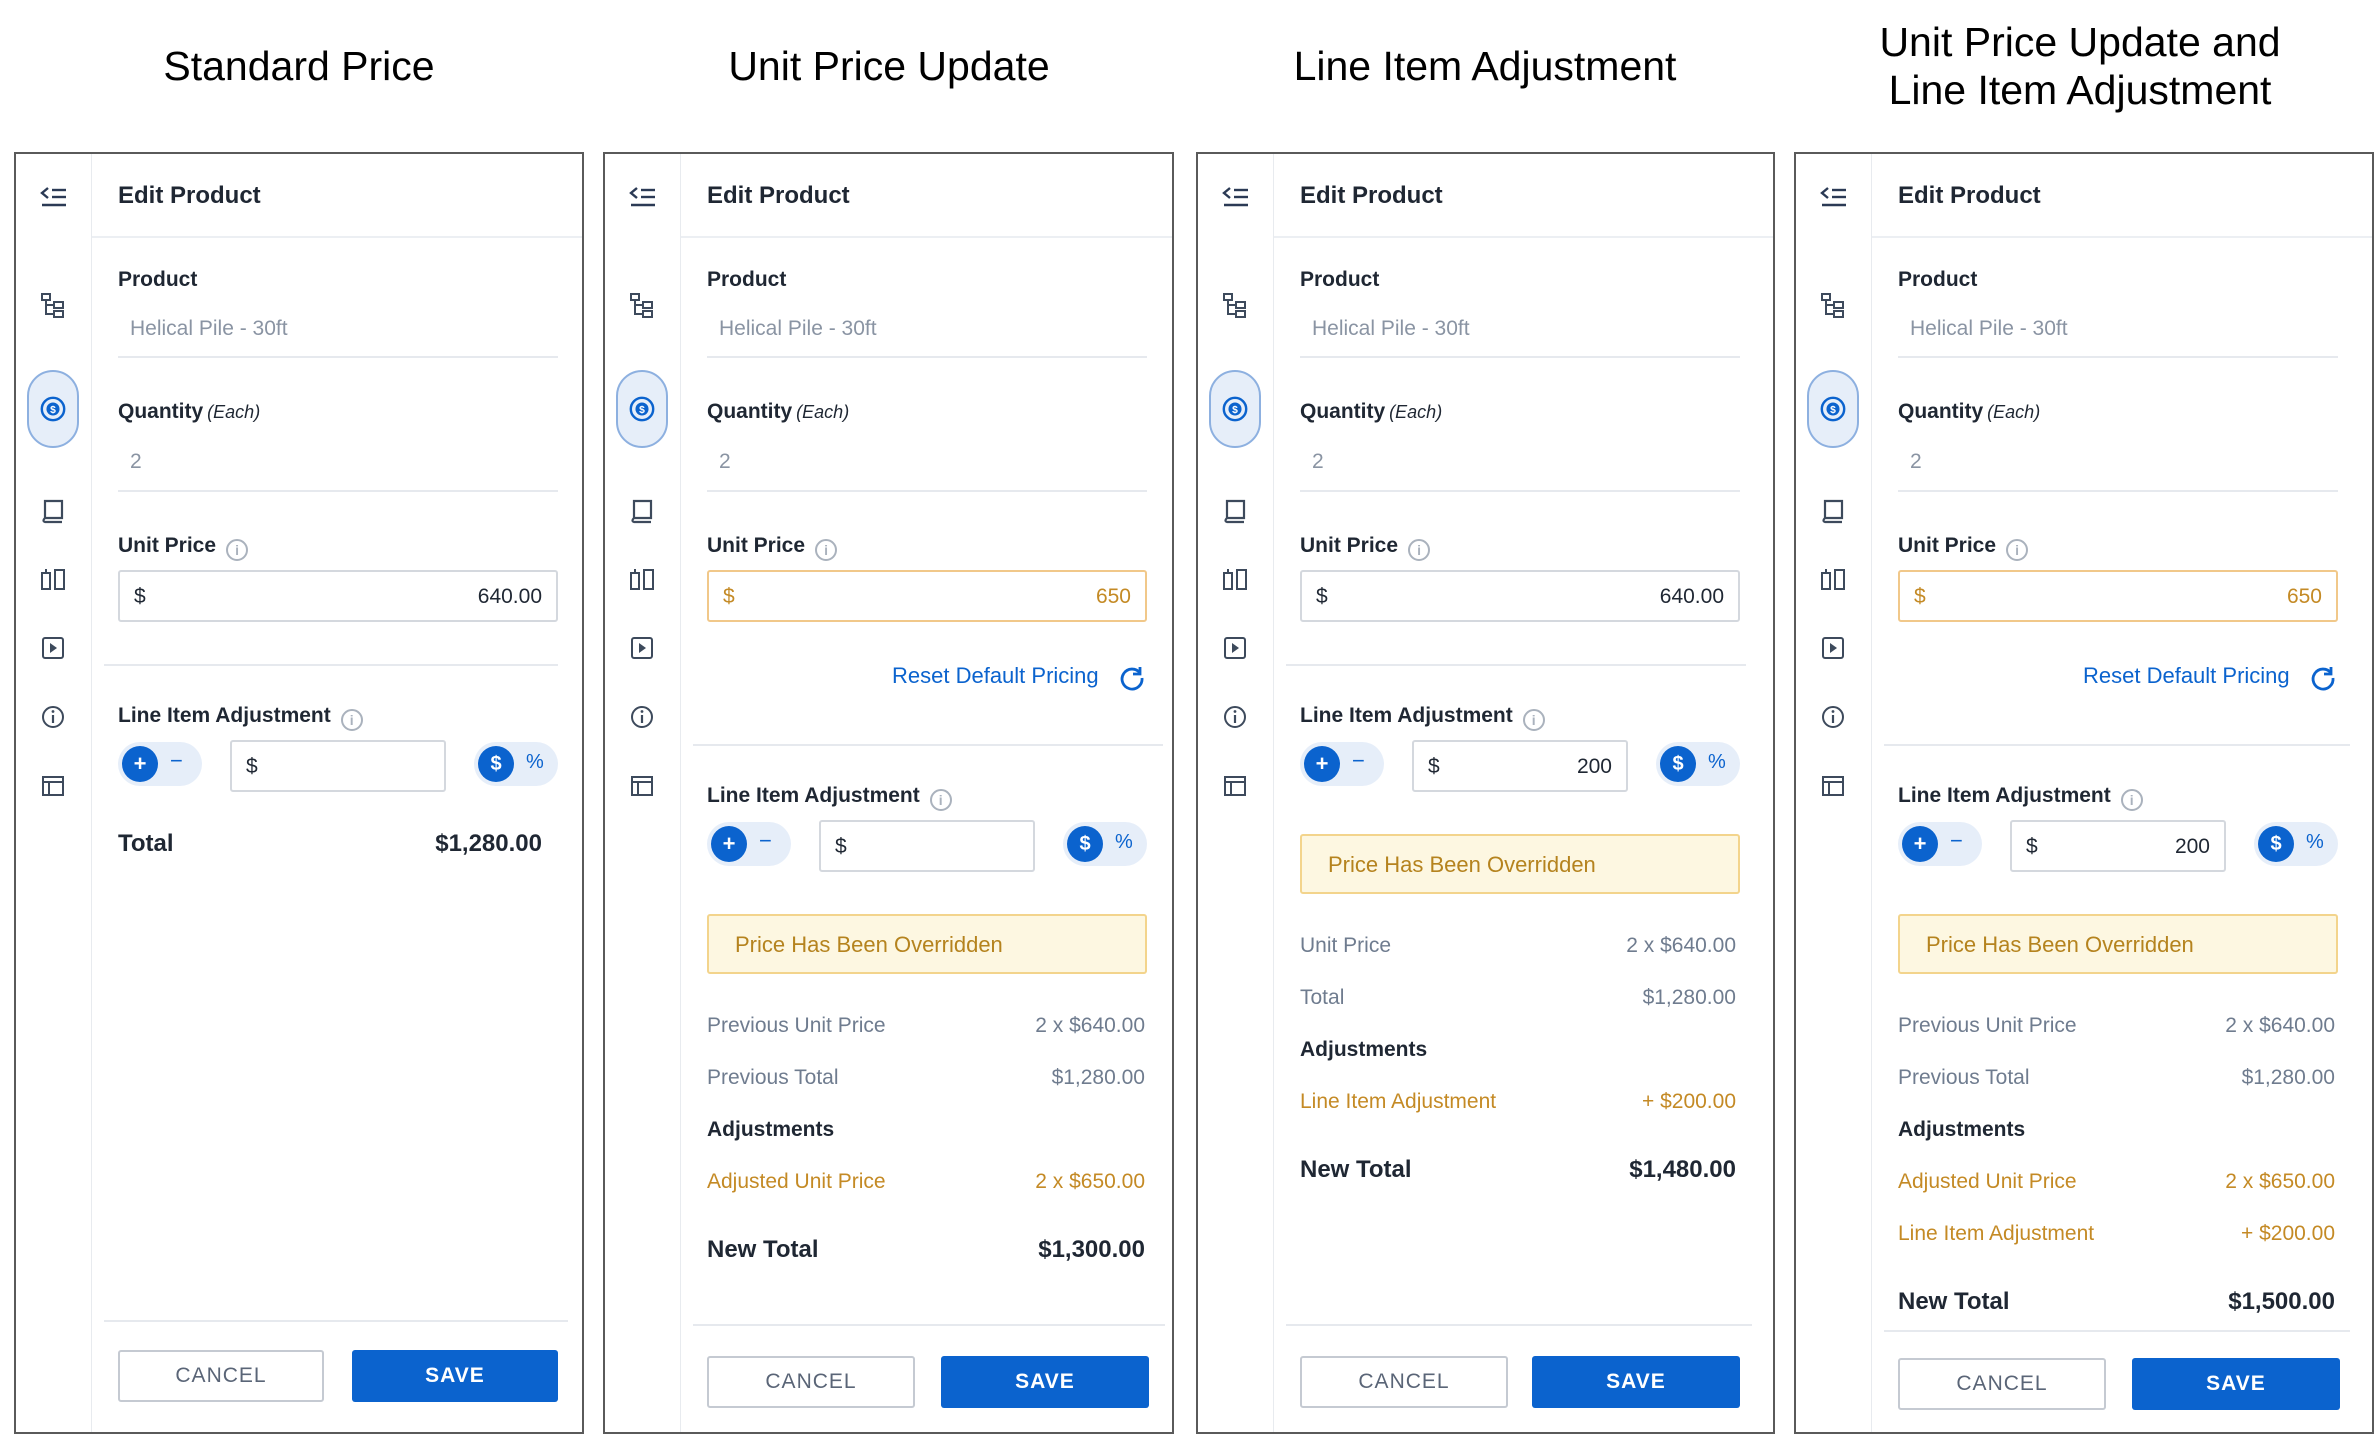  What do you see at coordinates (796, 1025) in the screenshot?
I see `previous-unit-price-label: Previous Unit Price` at bounding box center [796, 1025].